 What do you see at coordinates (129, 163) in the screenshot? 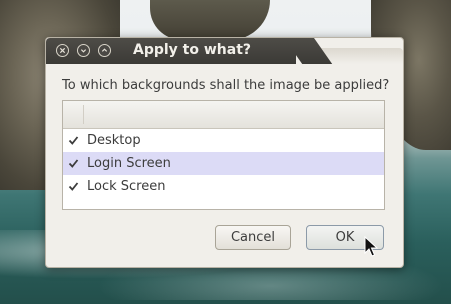
I see `list-item-label: Login Screen` at bounding box center [129, 163].